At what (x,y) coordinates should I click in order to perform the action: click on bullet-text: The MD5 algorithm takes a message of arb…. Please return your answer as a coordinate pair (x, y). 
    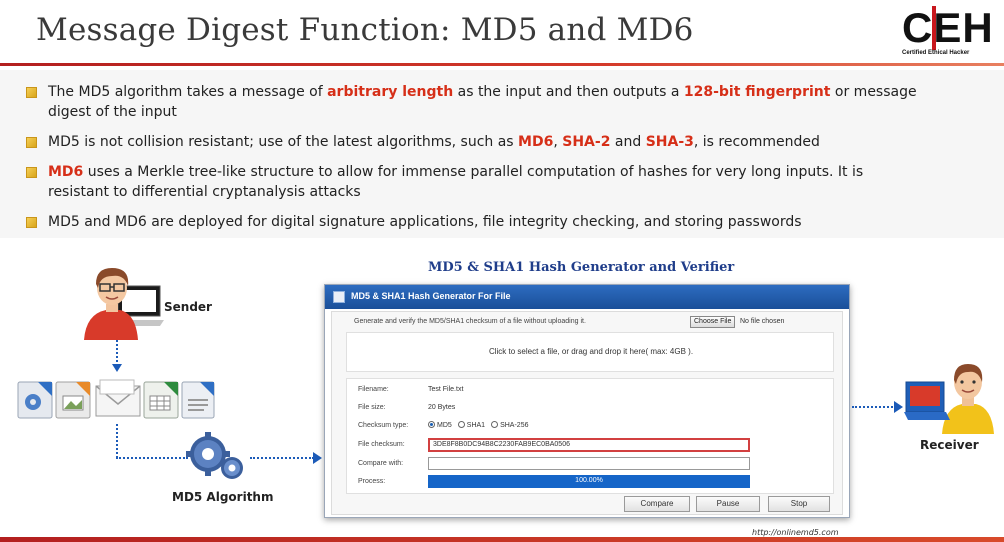
    Looking at the image, I should click on (484, 102).